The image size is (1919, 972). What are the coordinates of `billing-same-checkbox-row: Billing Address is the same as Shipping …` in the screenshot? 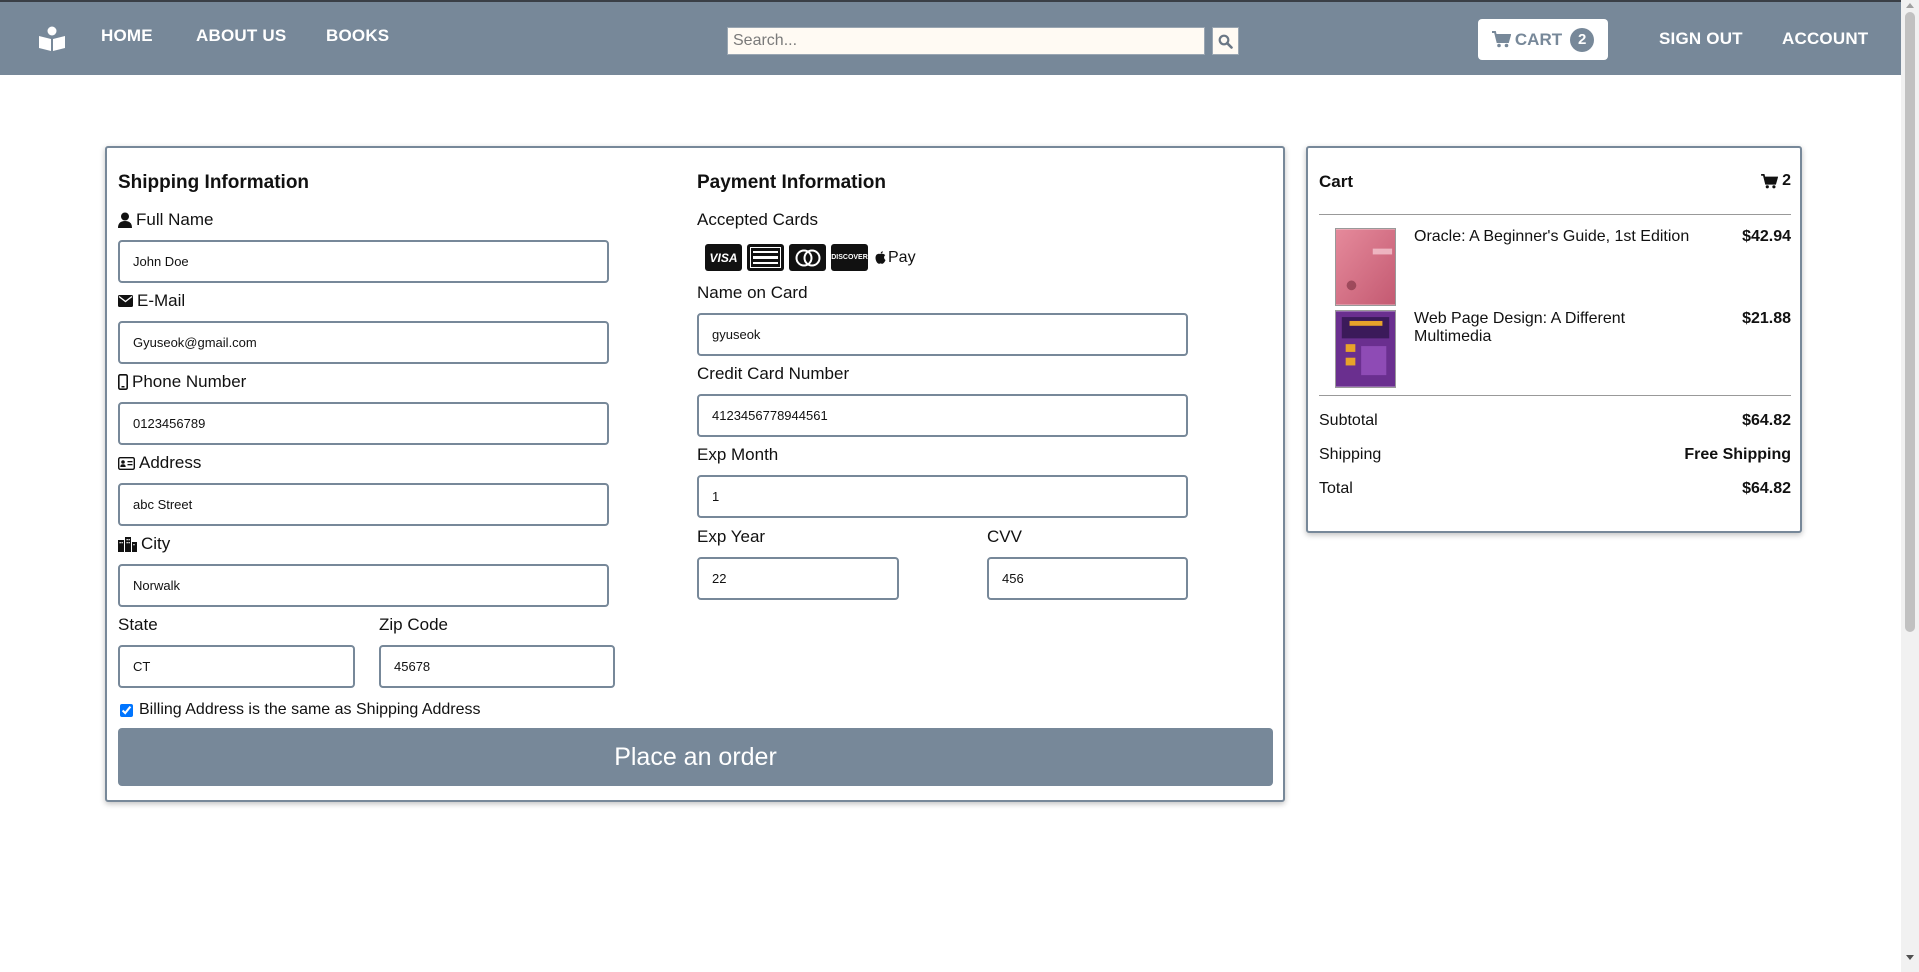 It's located at (300, 710).